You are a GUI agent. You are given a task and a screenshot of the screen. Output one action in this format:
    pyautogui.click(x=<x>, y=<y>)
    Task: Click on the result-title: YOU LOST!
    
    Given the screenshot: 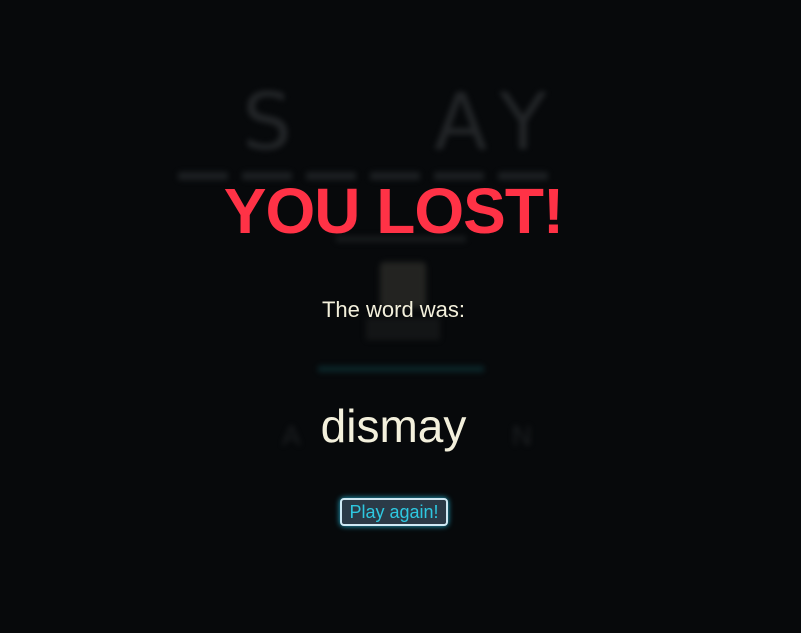 What is the action you would take?
    pyautogui.click(x=393, y=211)
    